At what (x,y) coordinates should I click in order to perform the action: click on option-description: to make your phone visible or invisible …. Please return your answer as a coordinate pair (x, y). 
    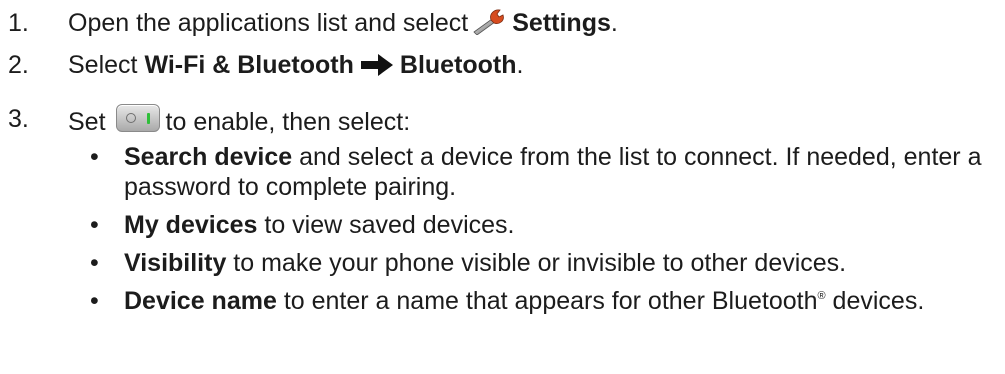
    Looking at the image, I should click on (536, 263).